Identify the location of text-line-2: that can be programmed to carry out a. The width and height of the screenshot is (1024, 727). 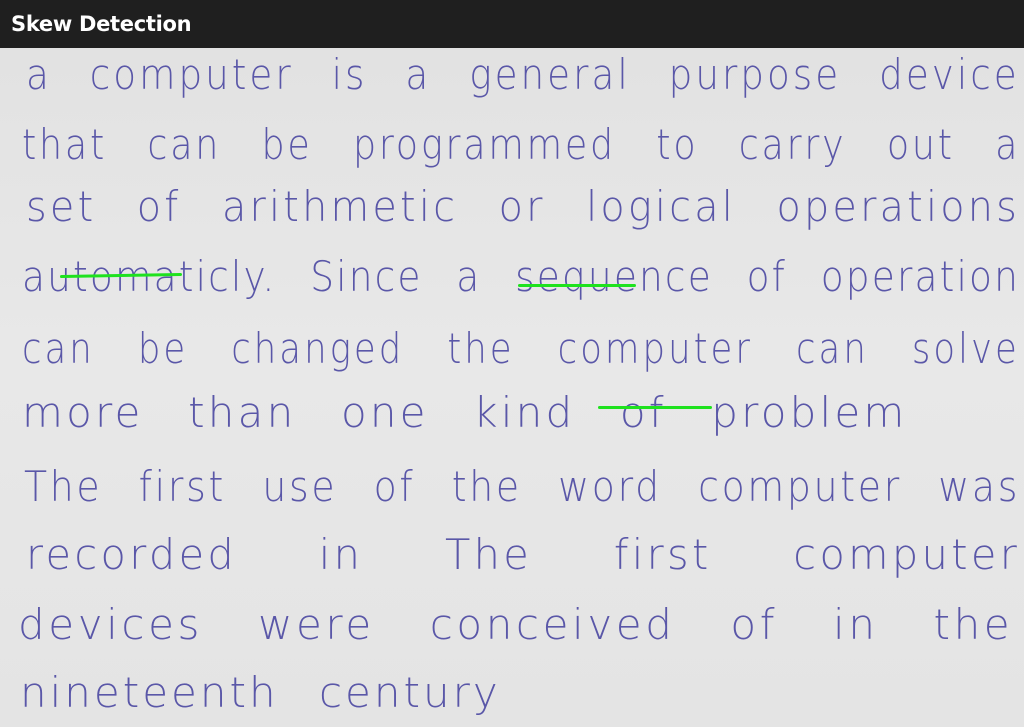
(521, 144).